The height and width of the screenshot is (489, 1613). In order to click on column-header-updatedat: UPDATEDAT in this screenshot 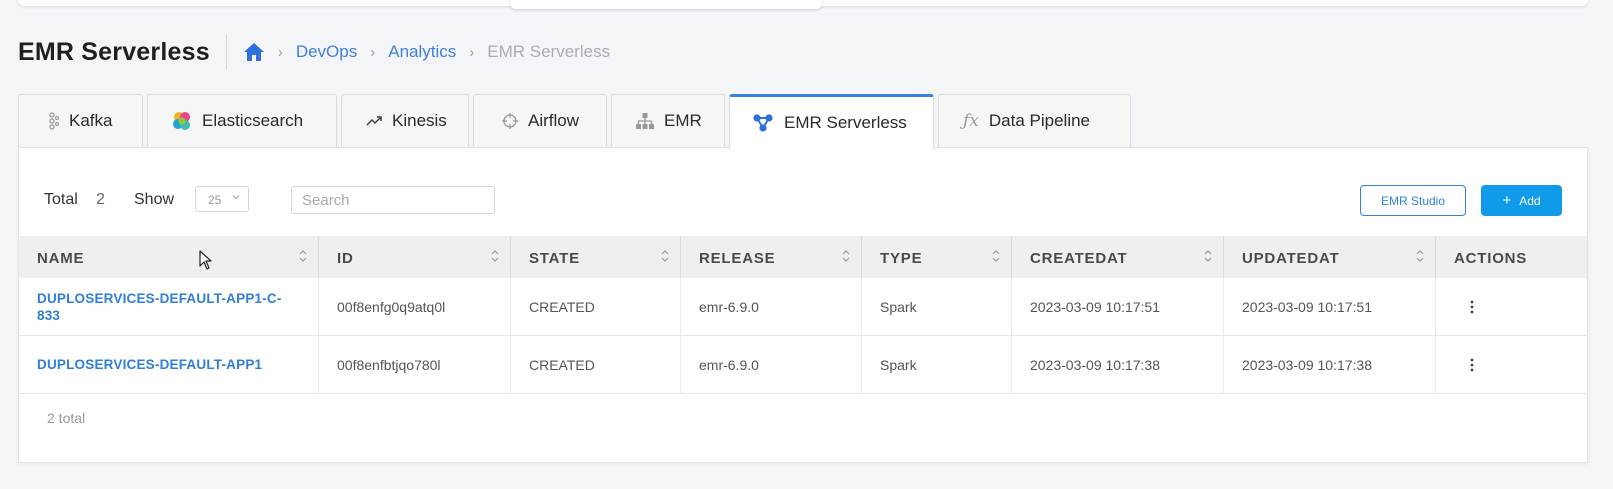, I will do `click(1330, 257)`.